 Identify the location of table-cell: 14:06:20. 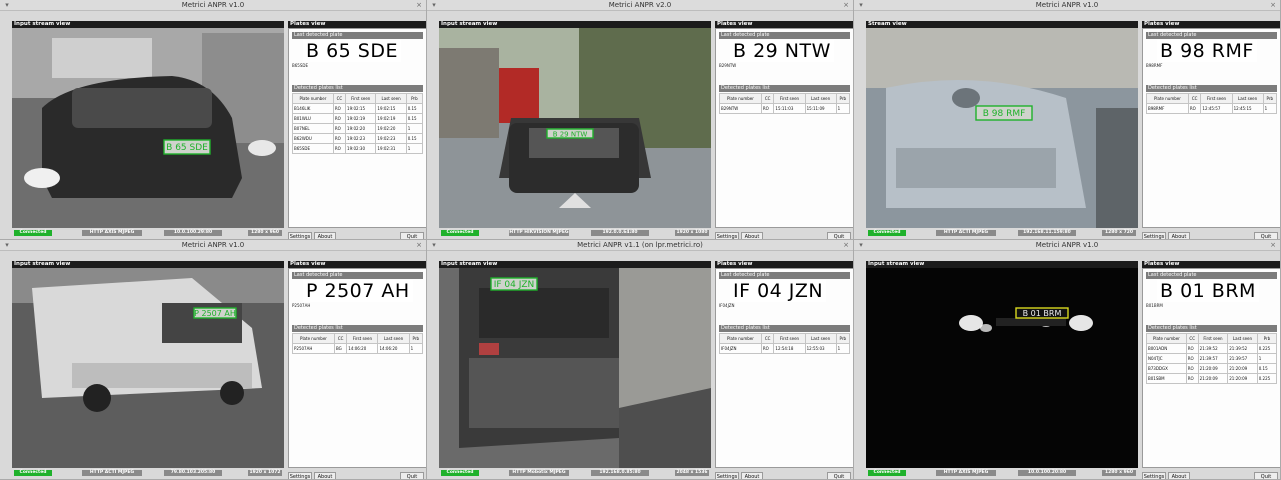
(393, 348).